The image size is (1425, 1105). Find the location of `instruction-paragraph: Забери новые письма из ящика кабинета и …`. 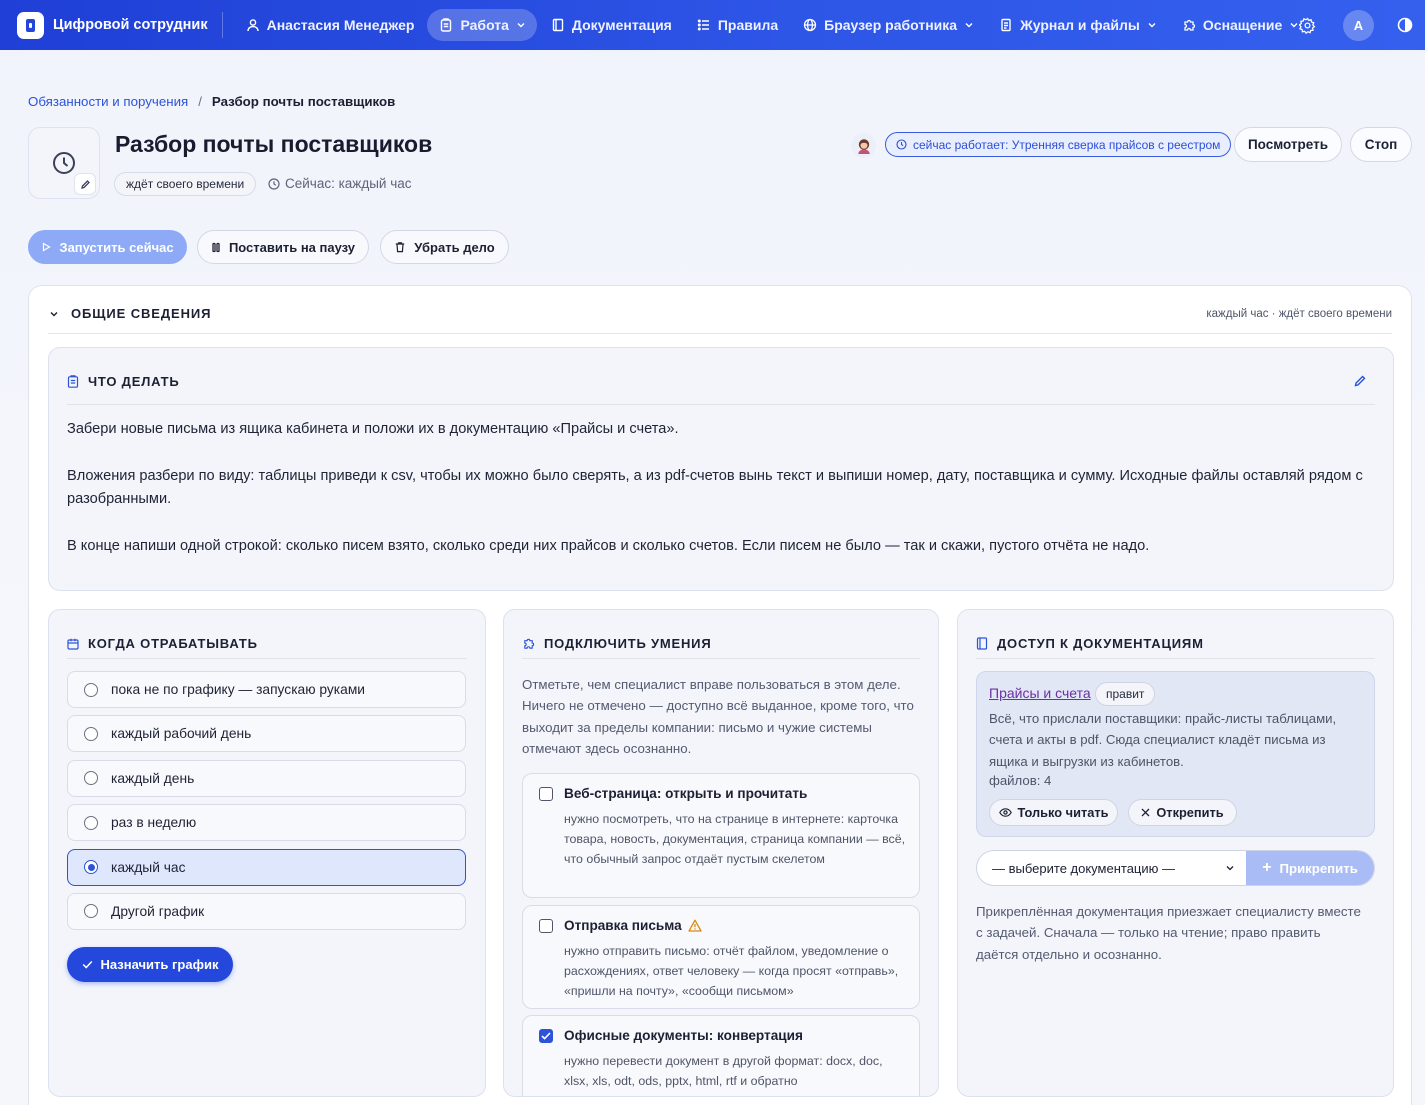

instruction-paragraph: Забери новые письма из ящика кабинета и … is located at coordinates (373, 429).